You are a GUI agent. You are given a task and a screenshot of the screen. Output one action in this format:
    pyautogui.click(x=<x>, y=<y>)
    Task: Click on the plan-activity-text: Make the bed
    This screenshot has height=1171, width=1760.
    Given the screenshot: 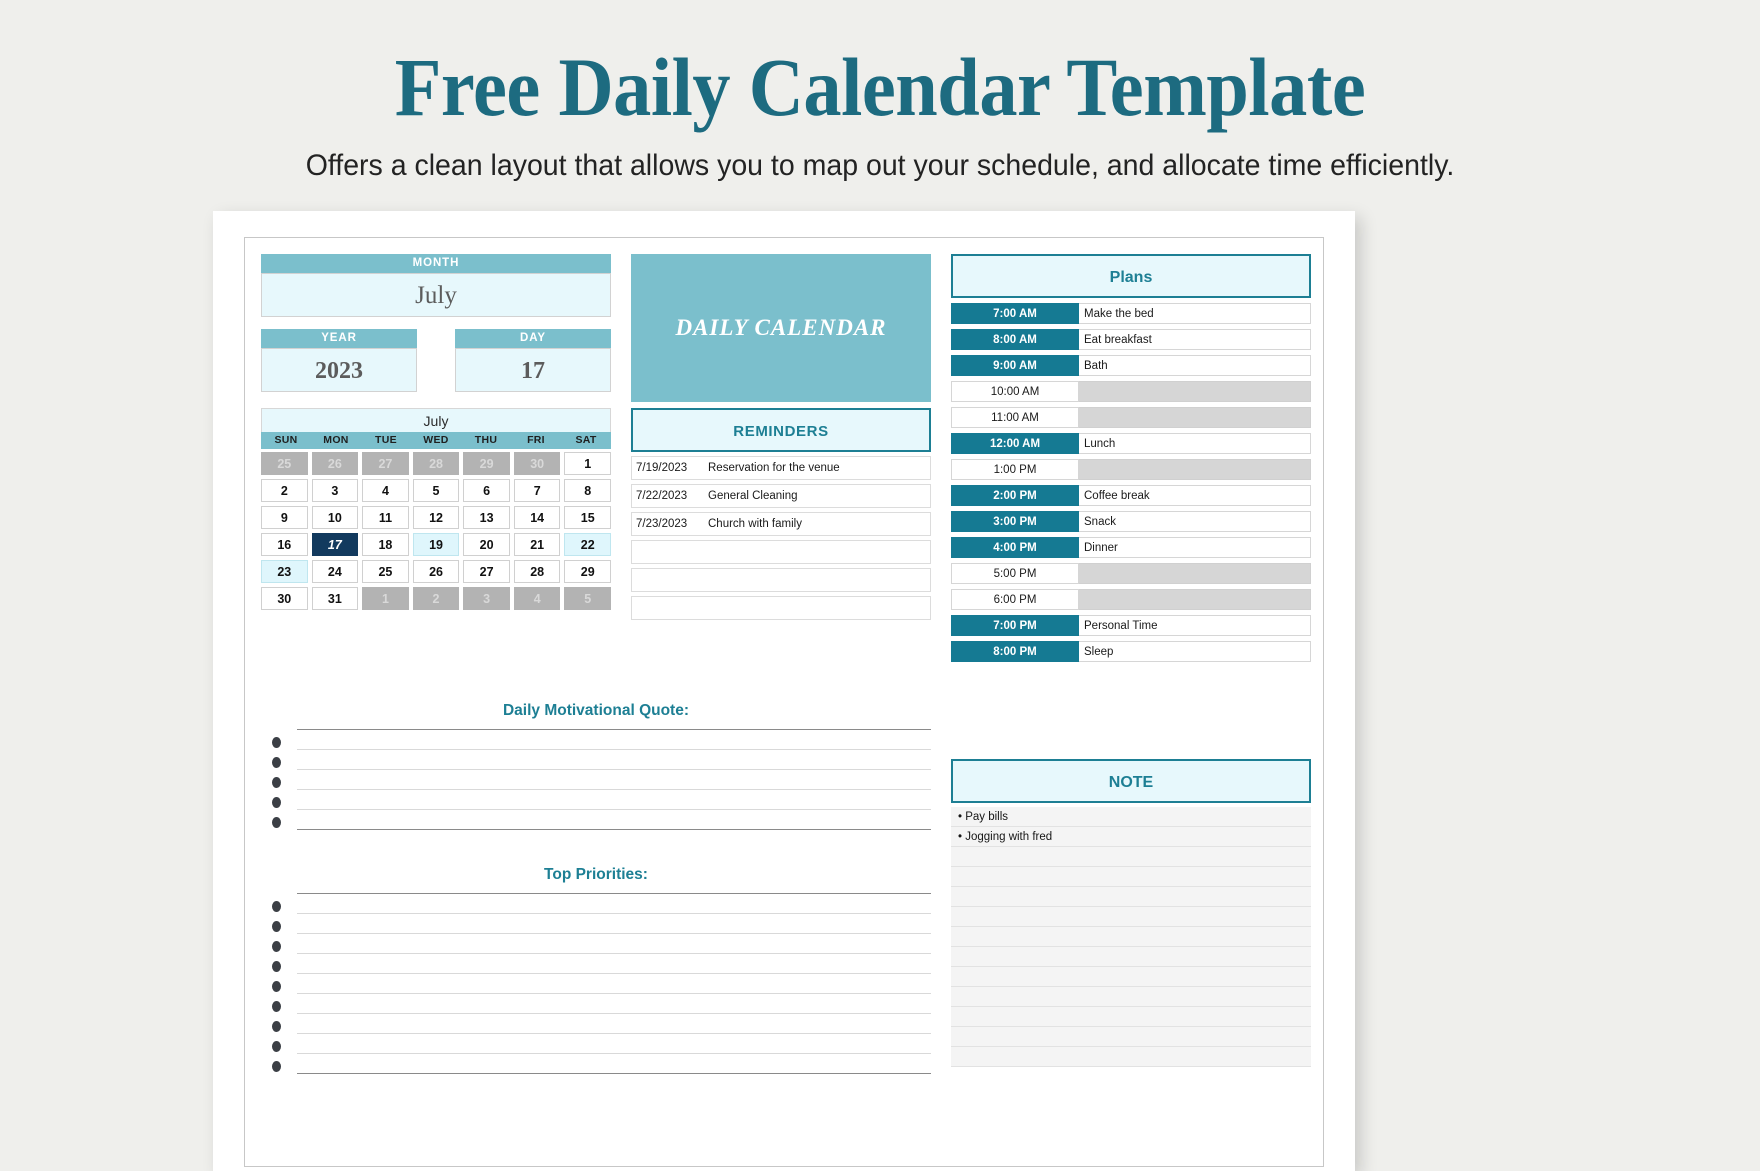 What is the action you would take?
    pyautogui.click(x=1195, y=313)
    